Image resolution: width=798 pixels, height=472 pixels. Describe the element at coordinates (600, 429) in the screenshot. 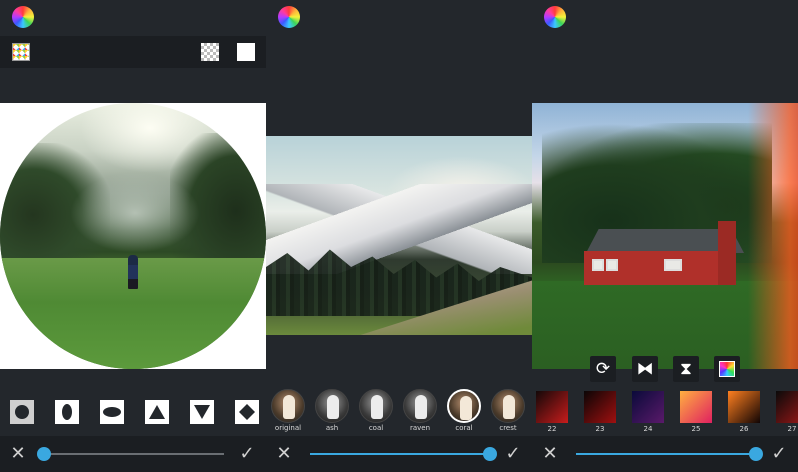

I see `overlay-label: 23` at that location.